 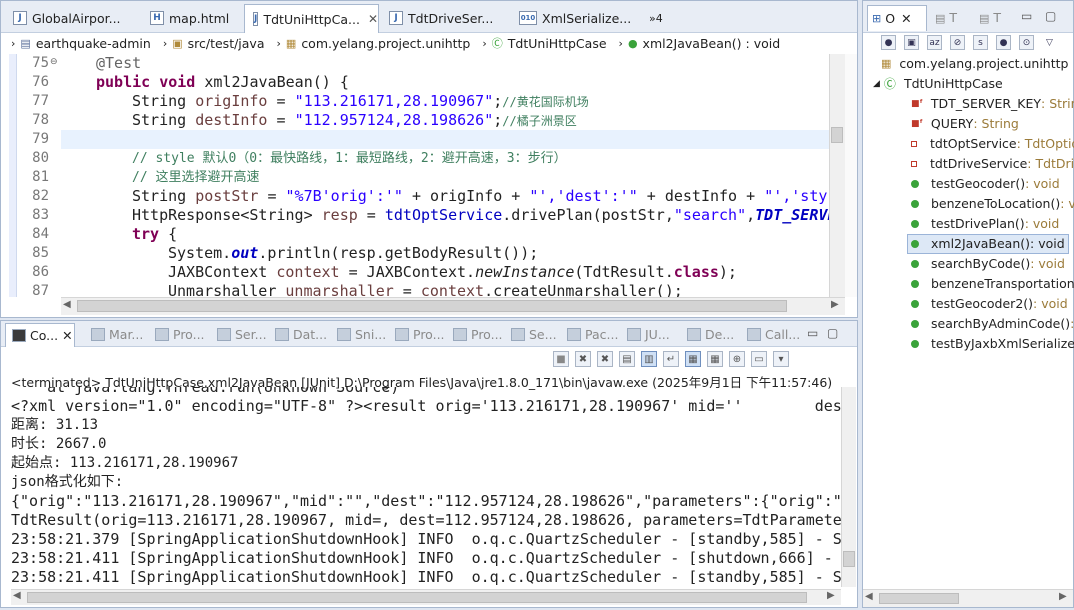 I want to click on outline-member: searchByCode() : void, so click(x=988, y=264).